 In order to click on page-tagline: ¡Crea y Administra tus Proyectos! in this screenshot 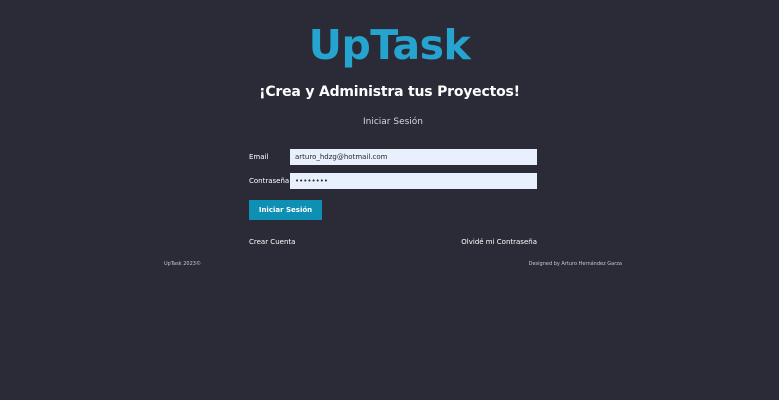, I will do `click(389, 92)`.